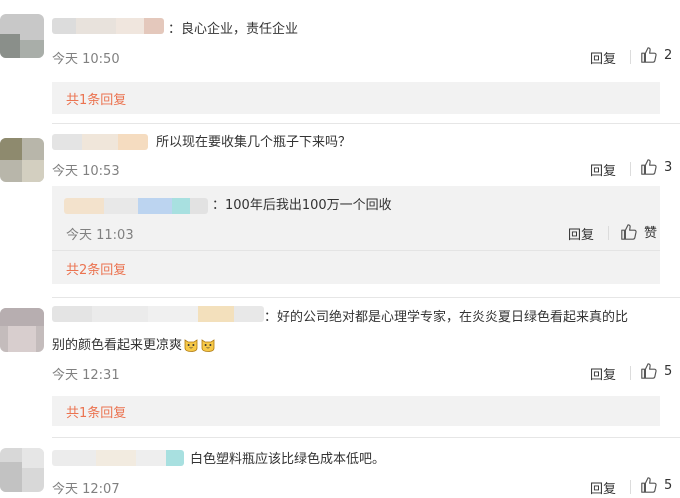  I want to click on comment-text: 白色塑料瓶应该比绿色成本低吧。, so click(288, 459).